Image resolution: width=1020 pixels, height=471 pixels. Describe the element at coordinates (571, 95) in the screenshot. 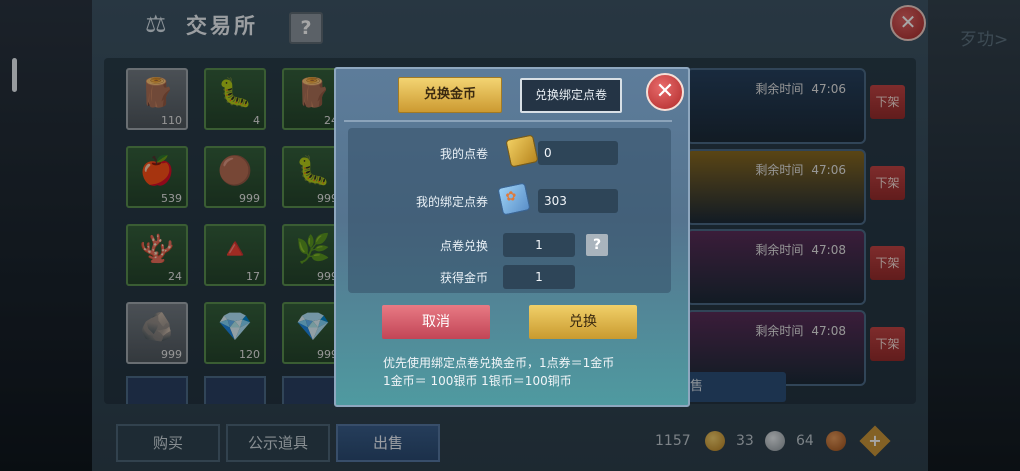

I see `tab-exchange-bound-points: 兑换绑定点卷` at that location.